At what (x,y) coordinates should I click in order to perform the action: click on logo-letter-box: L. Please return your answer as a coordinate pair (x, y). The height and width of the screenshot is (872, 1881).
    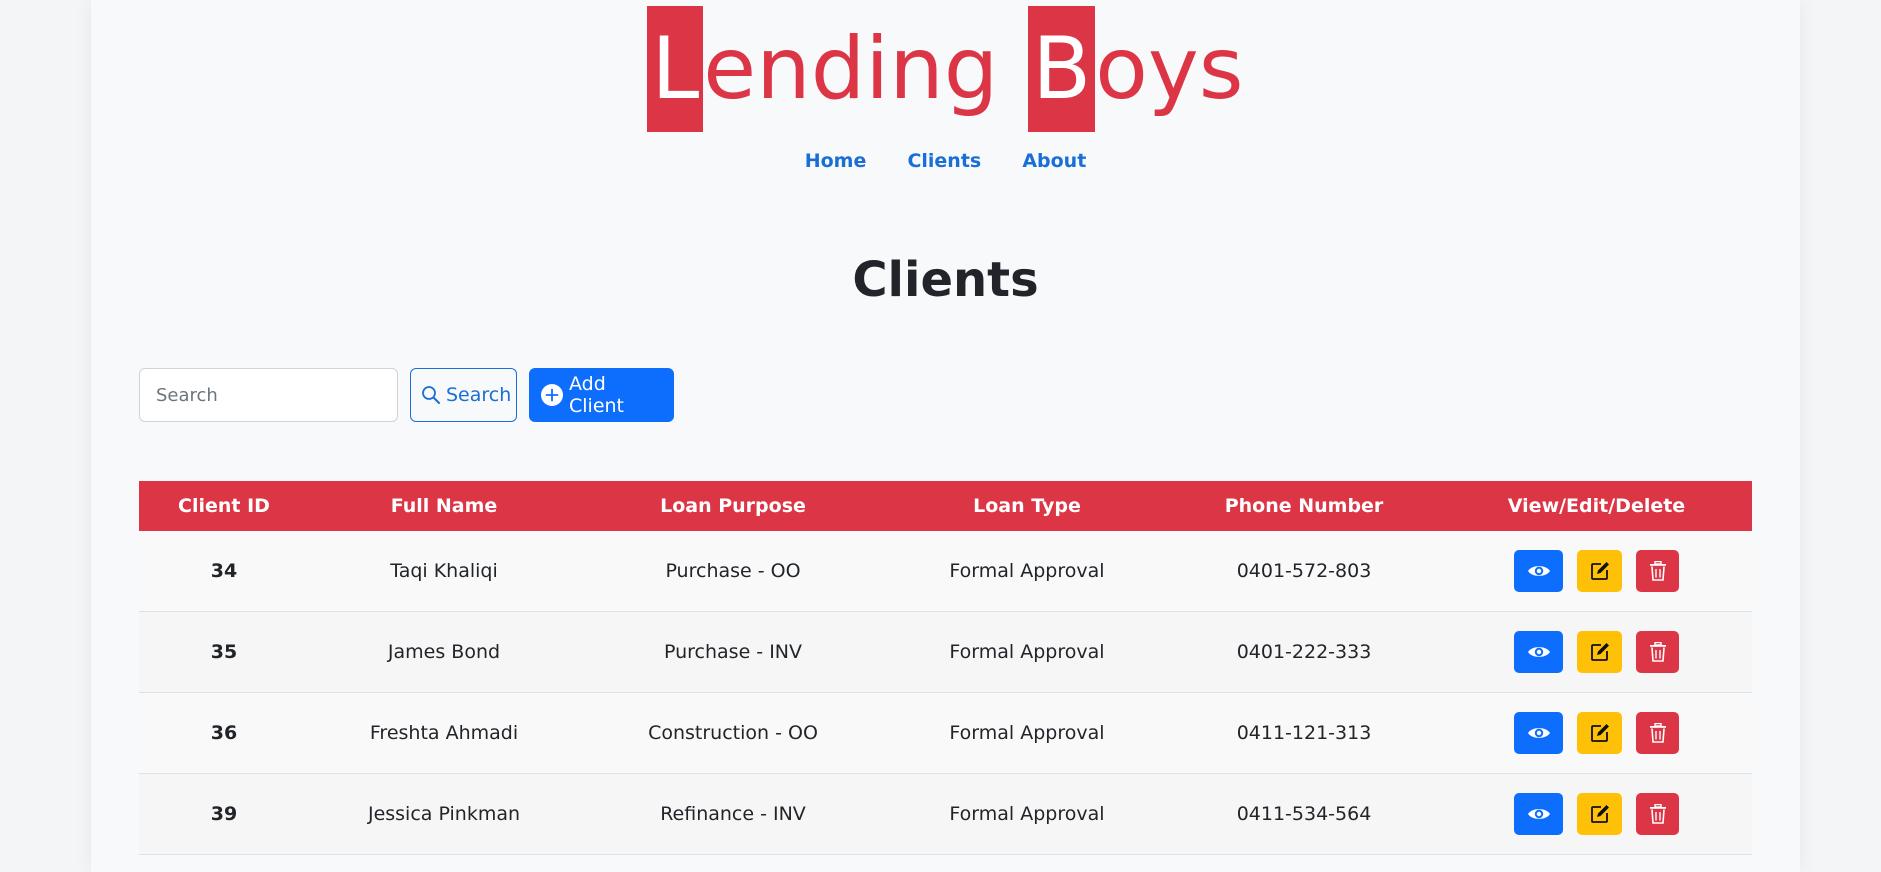
    Looking at the image, I should click on (675, 69).